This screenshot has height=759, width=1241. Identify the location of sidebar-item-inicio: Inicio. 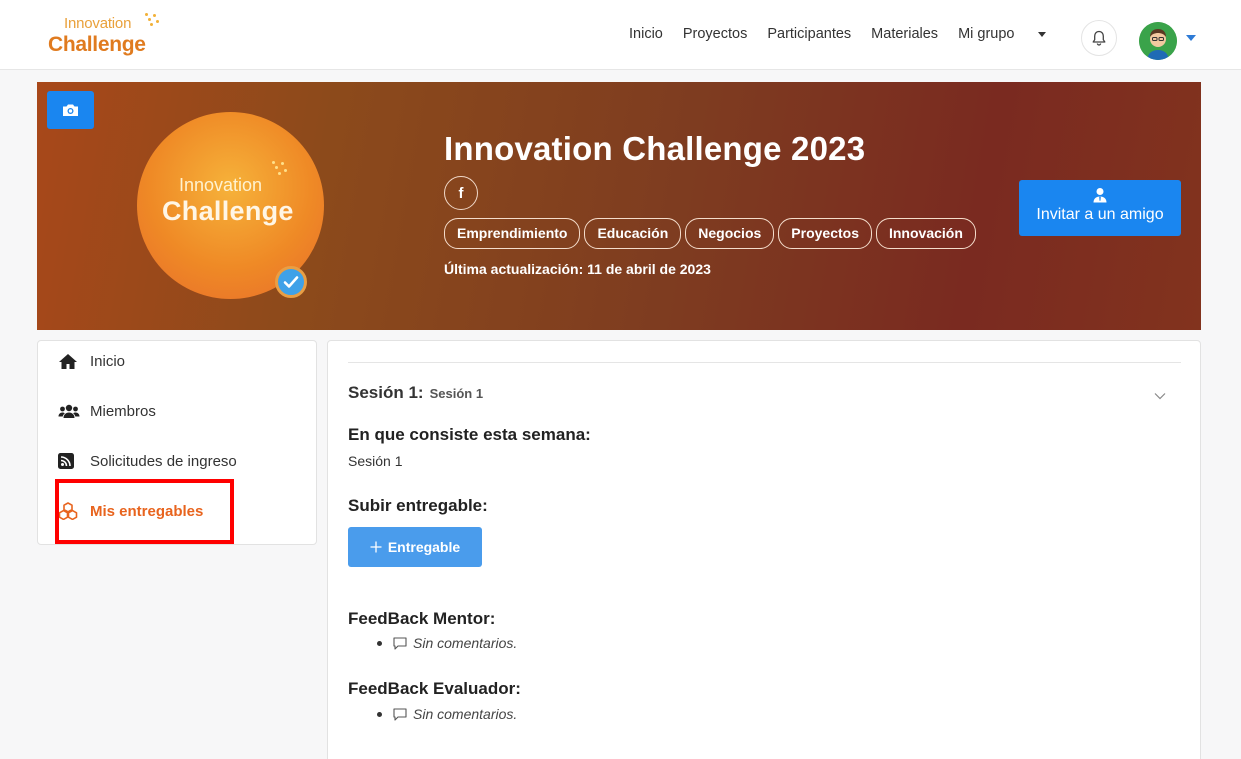
(91, 361).